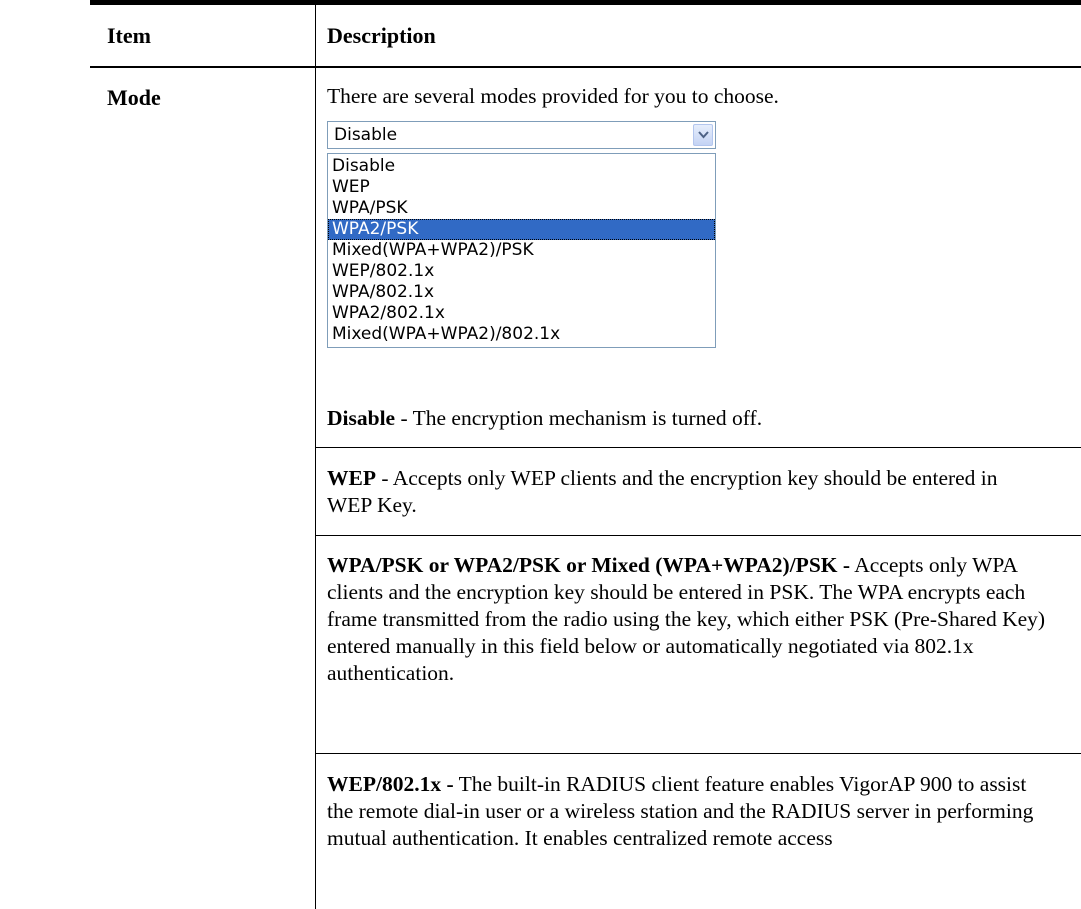 This screenshot has height=909, width=1081. I want to click on mode-select: Disable, so click(521, 135).